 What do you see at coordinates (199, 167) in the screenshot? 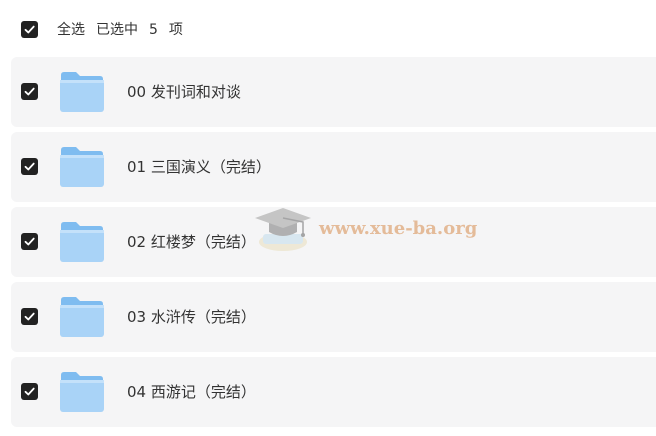
I see `item-name: 01 三国演义（完结）` at bounding box center [199, 167].